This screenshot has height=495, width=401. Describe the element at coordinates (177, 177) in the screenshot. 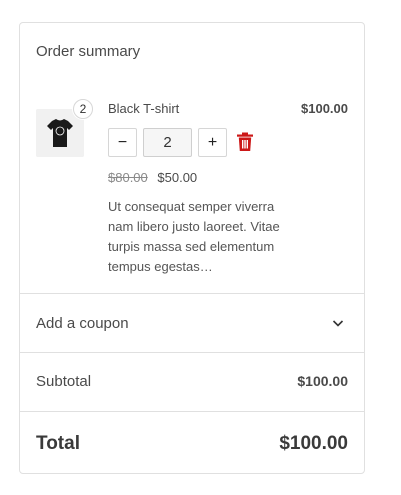

I see `sale-price: $50.00` at that location.